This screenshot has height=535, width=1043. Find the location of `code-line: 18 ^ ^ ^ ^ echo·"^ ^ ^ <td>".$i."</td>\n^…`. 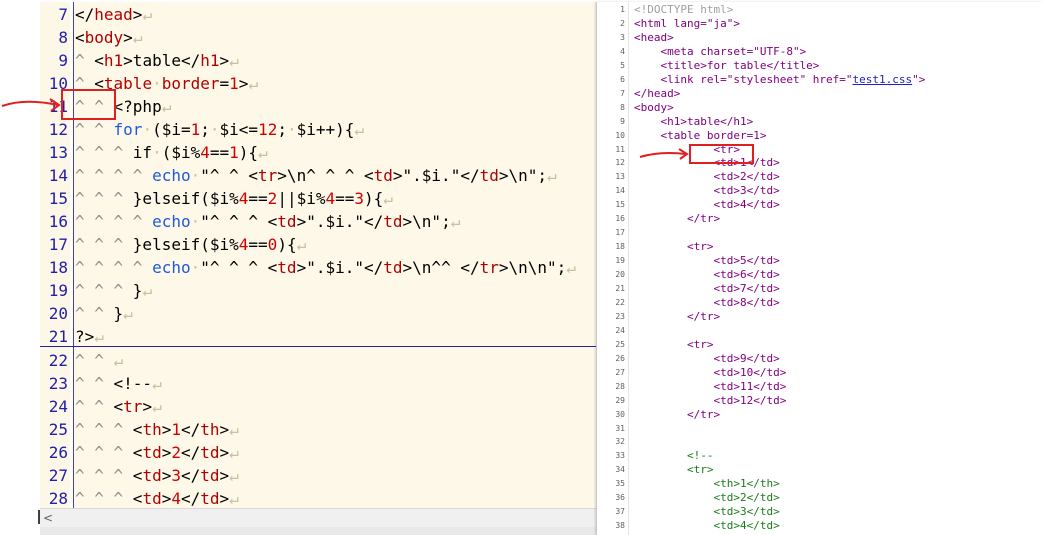

code-line: 18 ^ ^ ^ ^ echo·"^ ^ ^ <td>".$i."</td>\n^… is located at coordinates (320, 267).